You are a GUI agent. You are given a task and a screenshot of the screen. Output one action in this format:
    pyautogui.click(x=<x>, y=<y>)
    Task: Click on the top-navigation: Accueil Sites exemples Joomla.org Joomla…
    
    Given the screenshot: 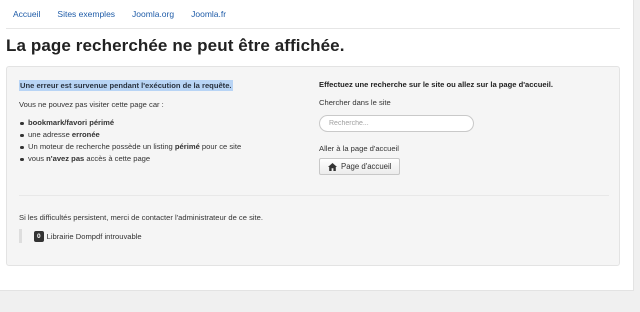 What is the action you would take?
    pyautogui.click(x=128, y=14)
    